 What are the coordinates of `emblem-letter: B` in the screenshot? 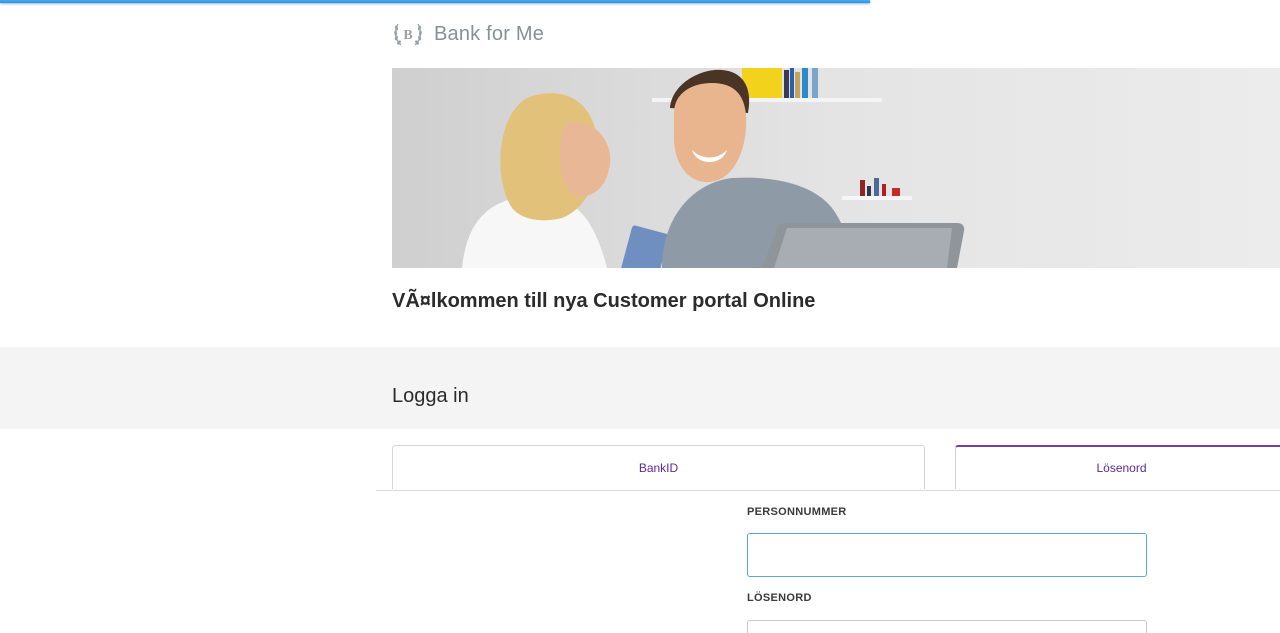 It's located at (407, 35).